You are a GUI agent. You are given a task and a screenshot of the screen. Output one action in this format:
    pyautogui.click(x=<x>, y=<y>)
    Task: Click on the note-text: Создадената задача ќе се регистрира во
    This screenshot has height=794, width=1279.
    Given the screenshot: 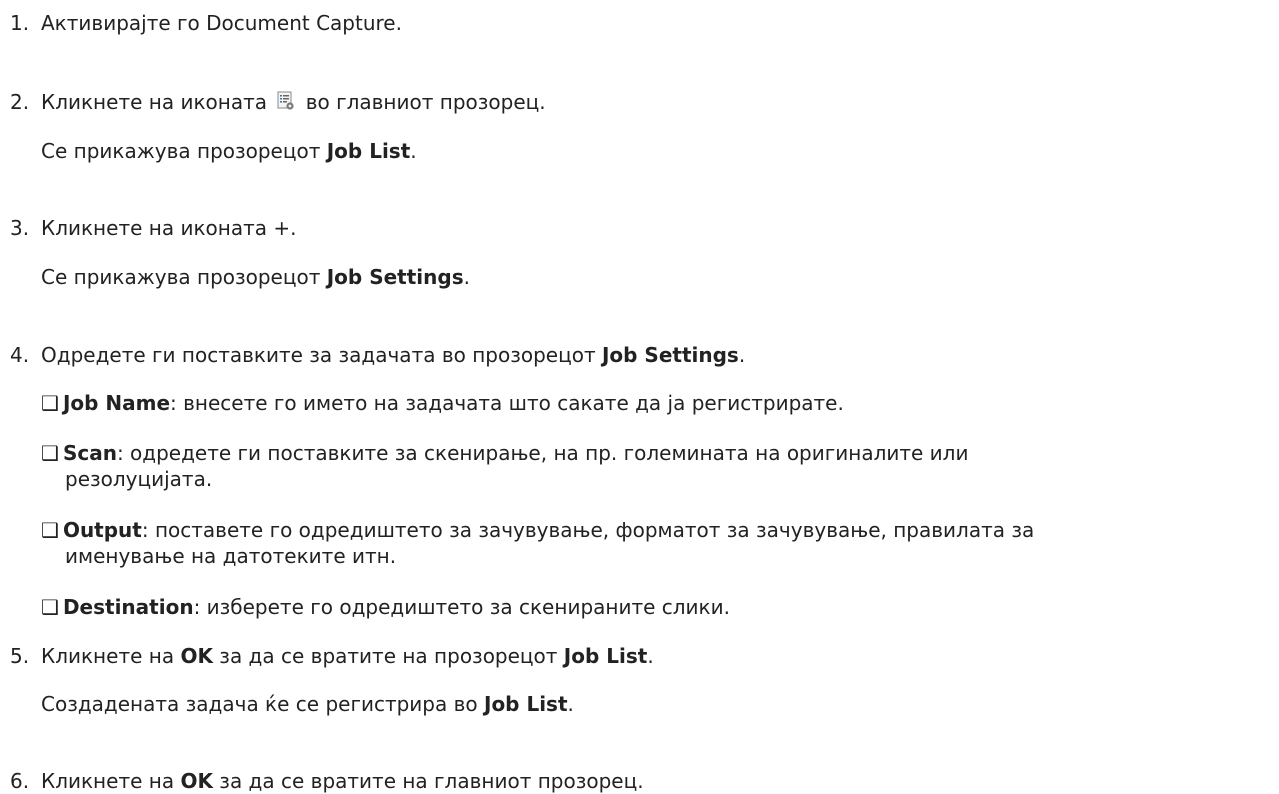 What is the action you would take?
    pyautogui.click(x=262, y=704)
    